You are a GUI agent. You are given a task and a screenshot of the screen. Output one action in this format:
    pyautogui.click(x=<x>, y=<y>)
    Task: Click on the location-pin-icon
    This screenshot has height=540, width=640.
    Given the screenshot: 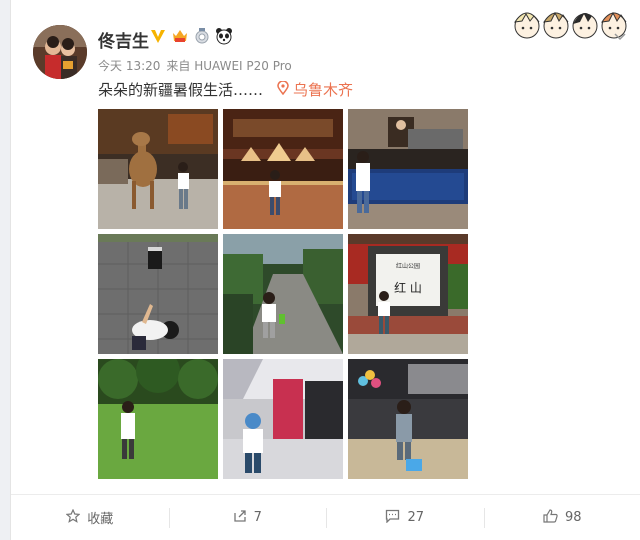 What is the action you would take?
    pyautogui.click(x=283, y=89)
    